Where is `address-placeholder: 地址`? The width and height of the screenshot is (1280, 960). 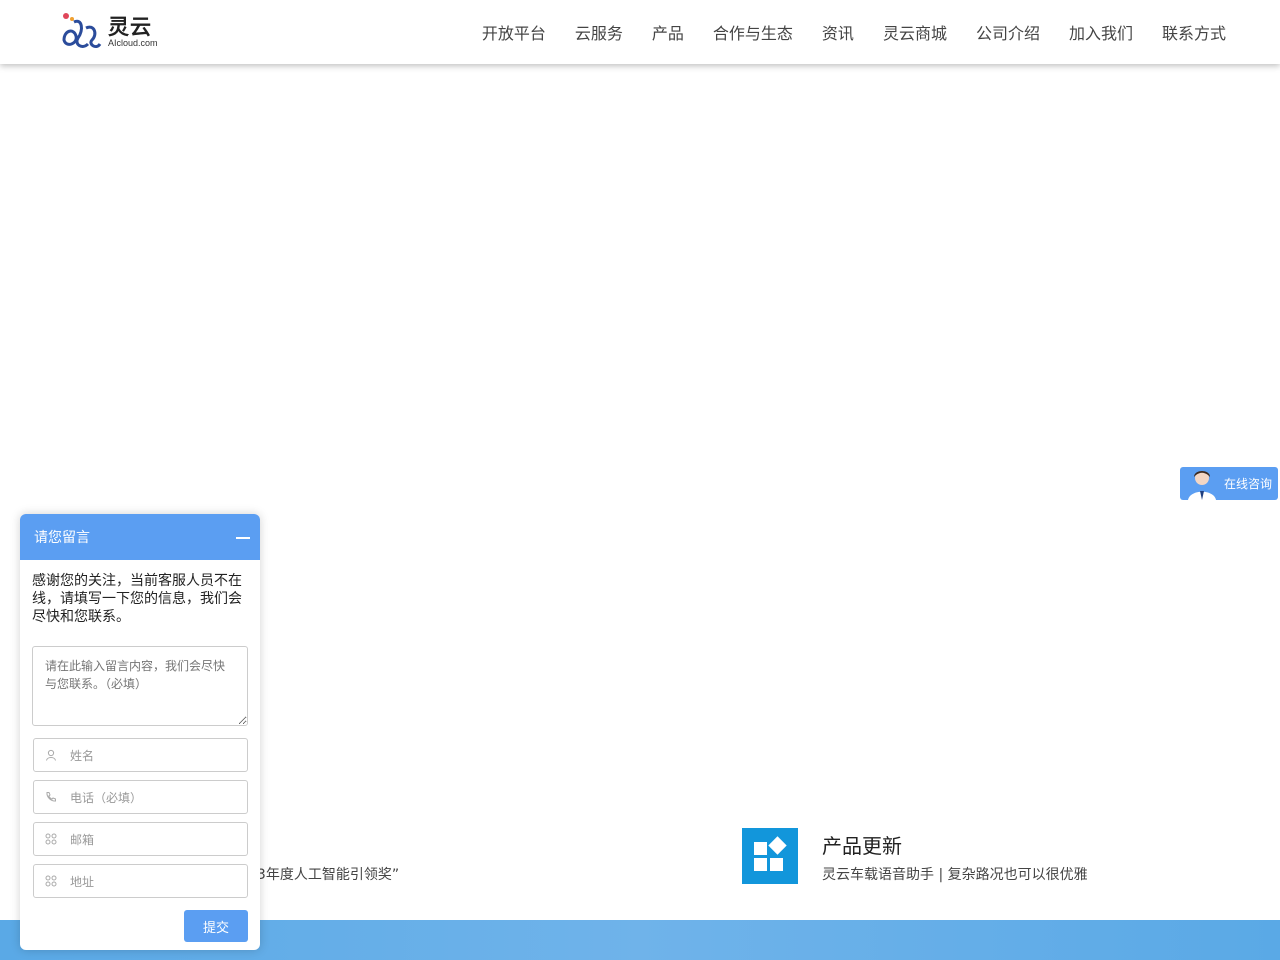
address-placeholder: 地址 is located at coordinates (82, 881).